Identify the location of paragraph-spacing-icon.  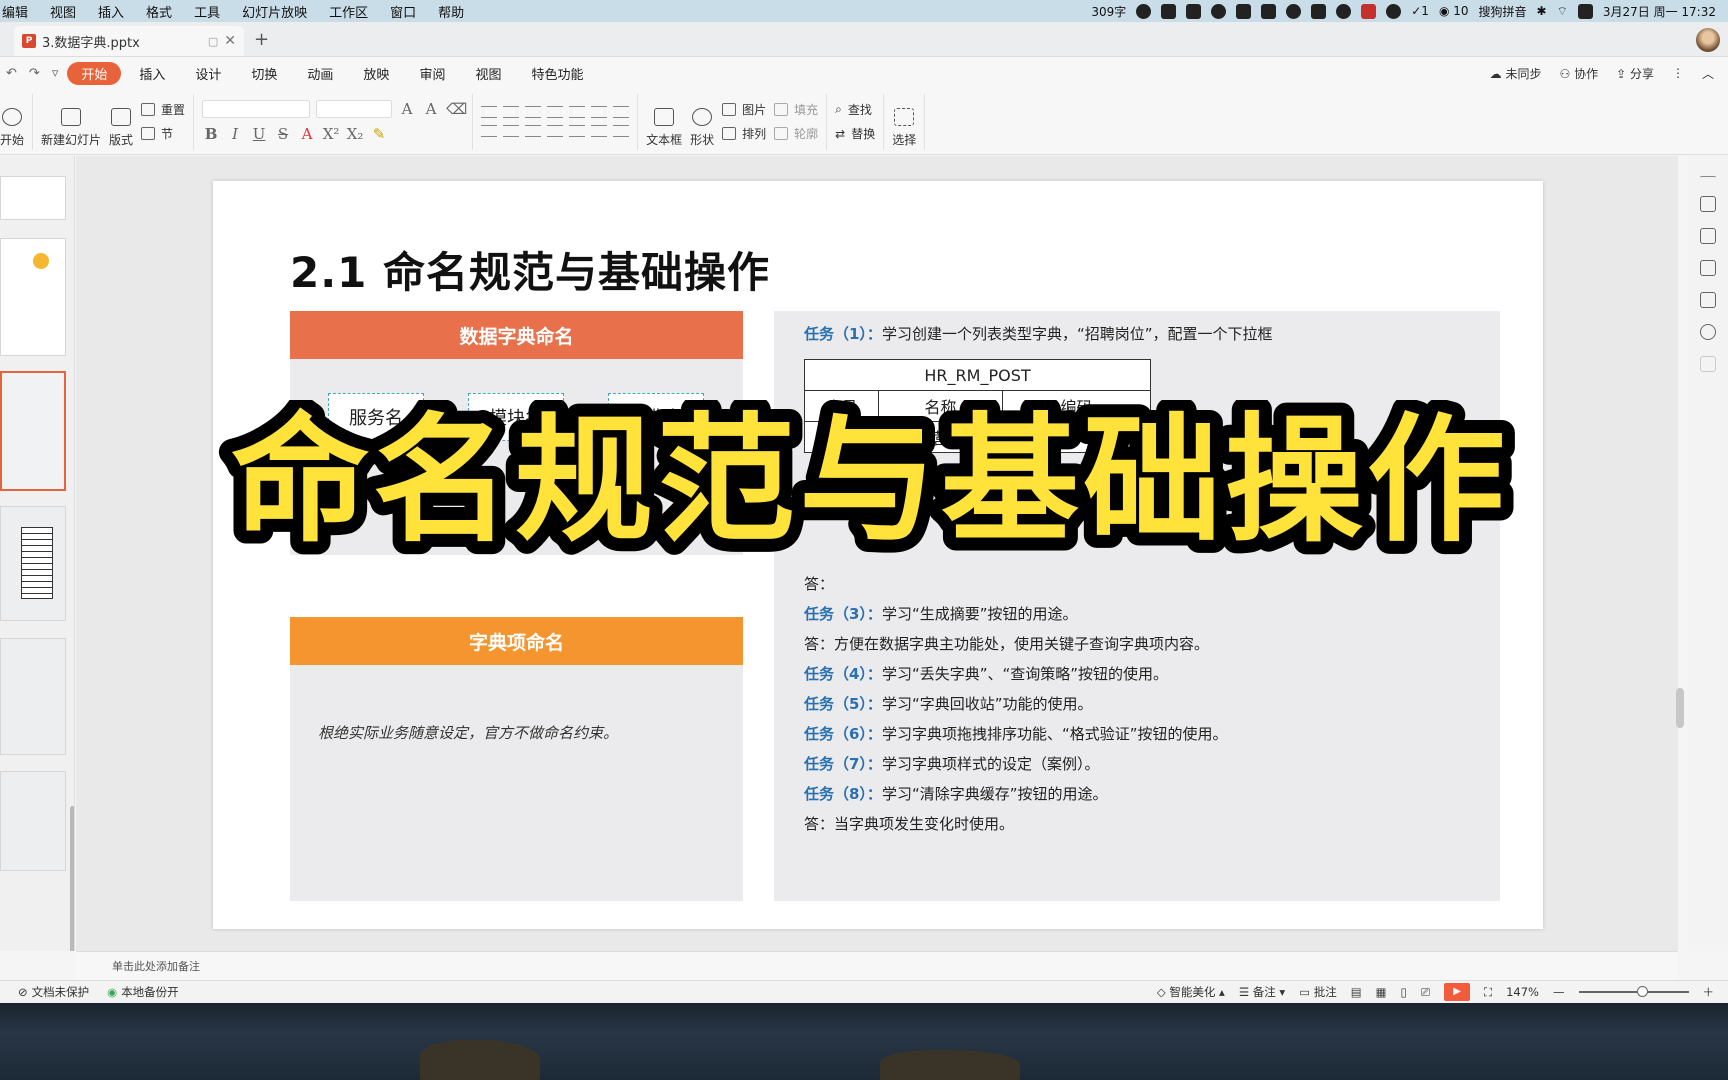
(621, 131).